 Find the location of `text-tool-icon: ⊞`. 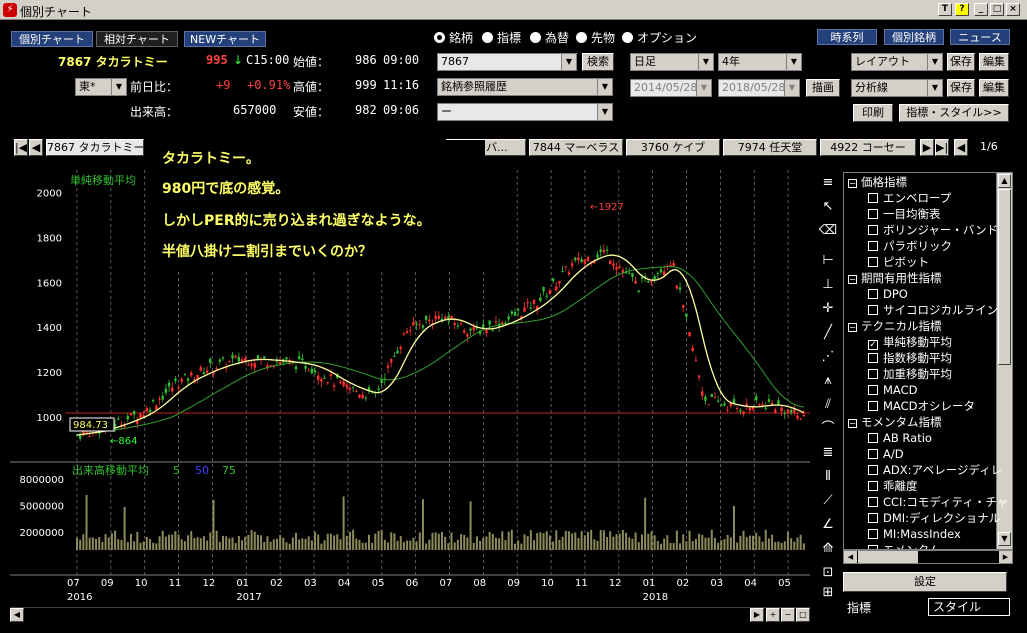

text-tool-icon: ⊞ is located at coordinates (828, 593).